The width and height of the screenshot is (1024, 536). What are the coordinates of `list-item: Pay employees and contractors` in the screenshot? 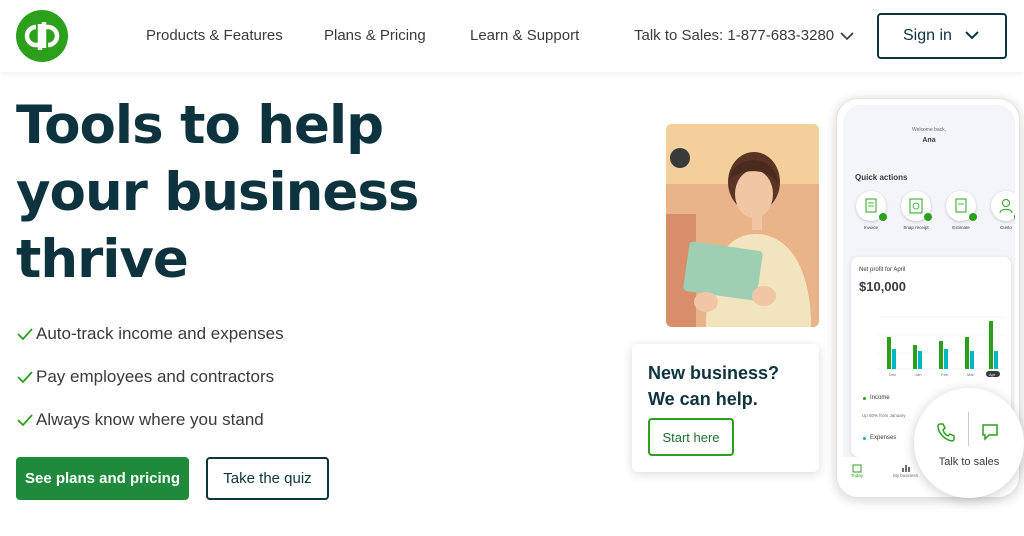 It's located at (150, 376).